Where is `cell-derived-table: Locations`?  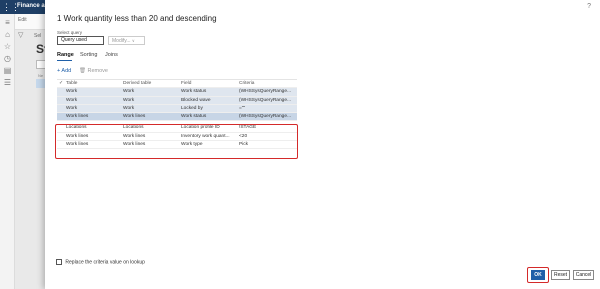 cell-derived-table: Locations is located at coordinates (151, 128).